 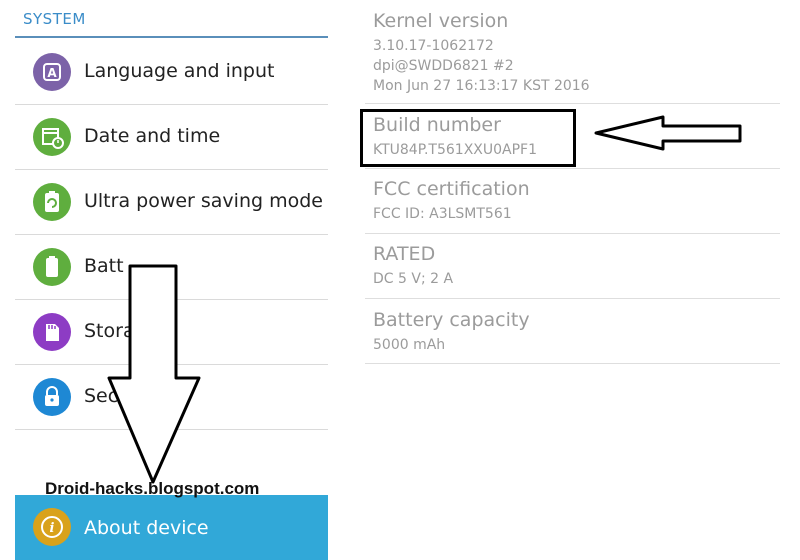 I want to click on detail-fcc-certification: FCC certification FCC ID: A3LSMT561, so click(x=572, y=201).